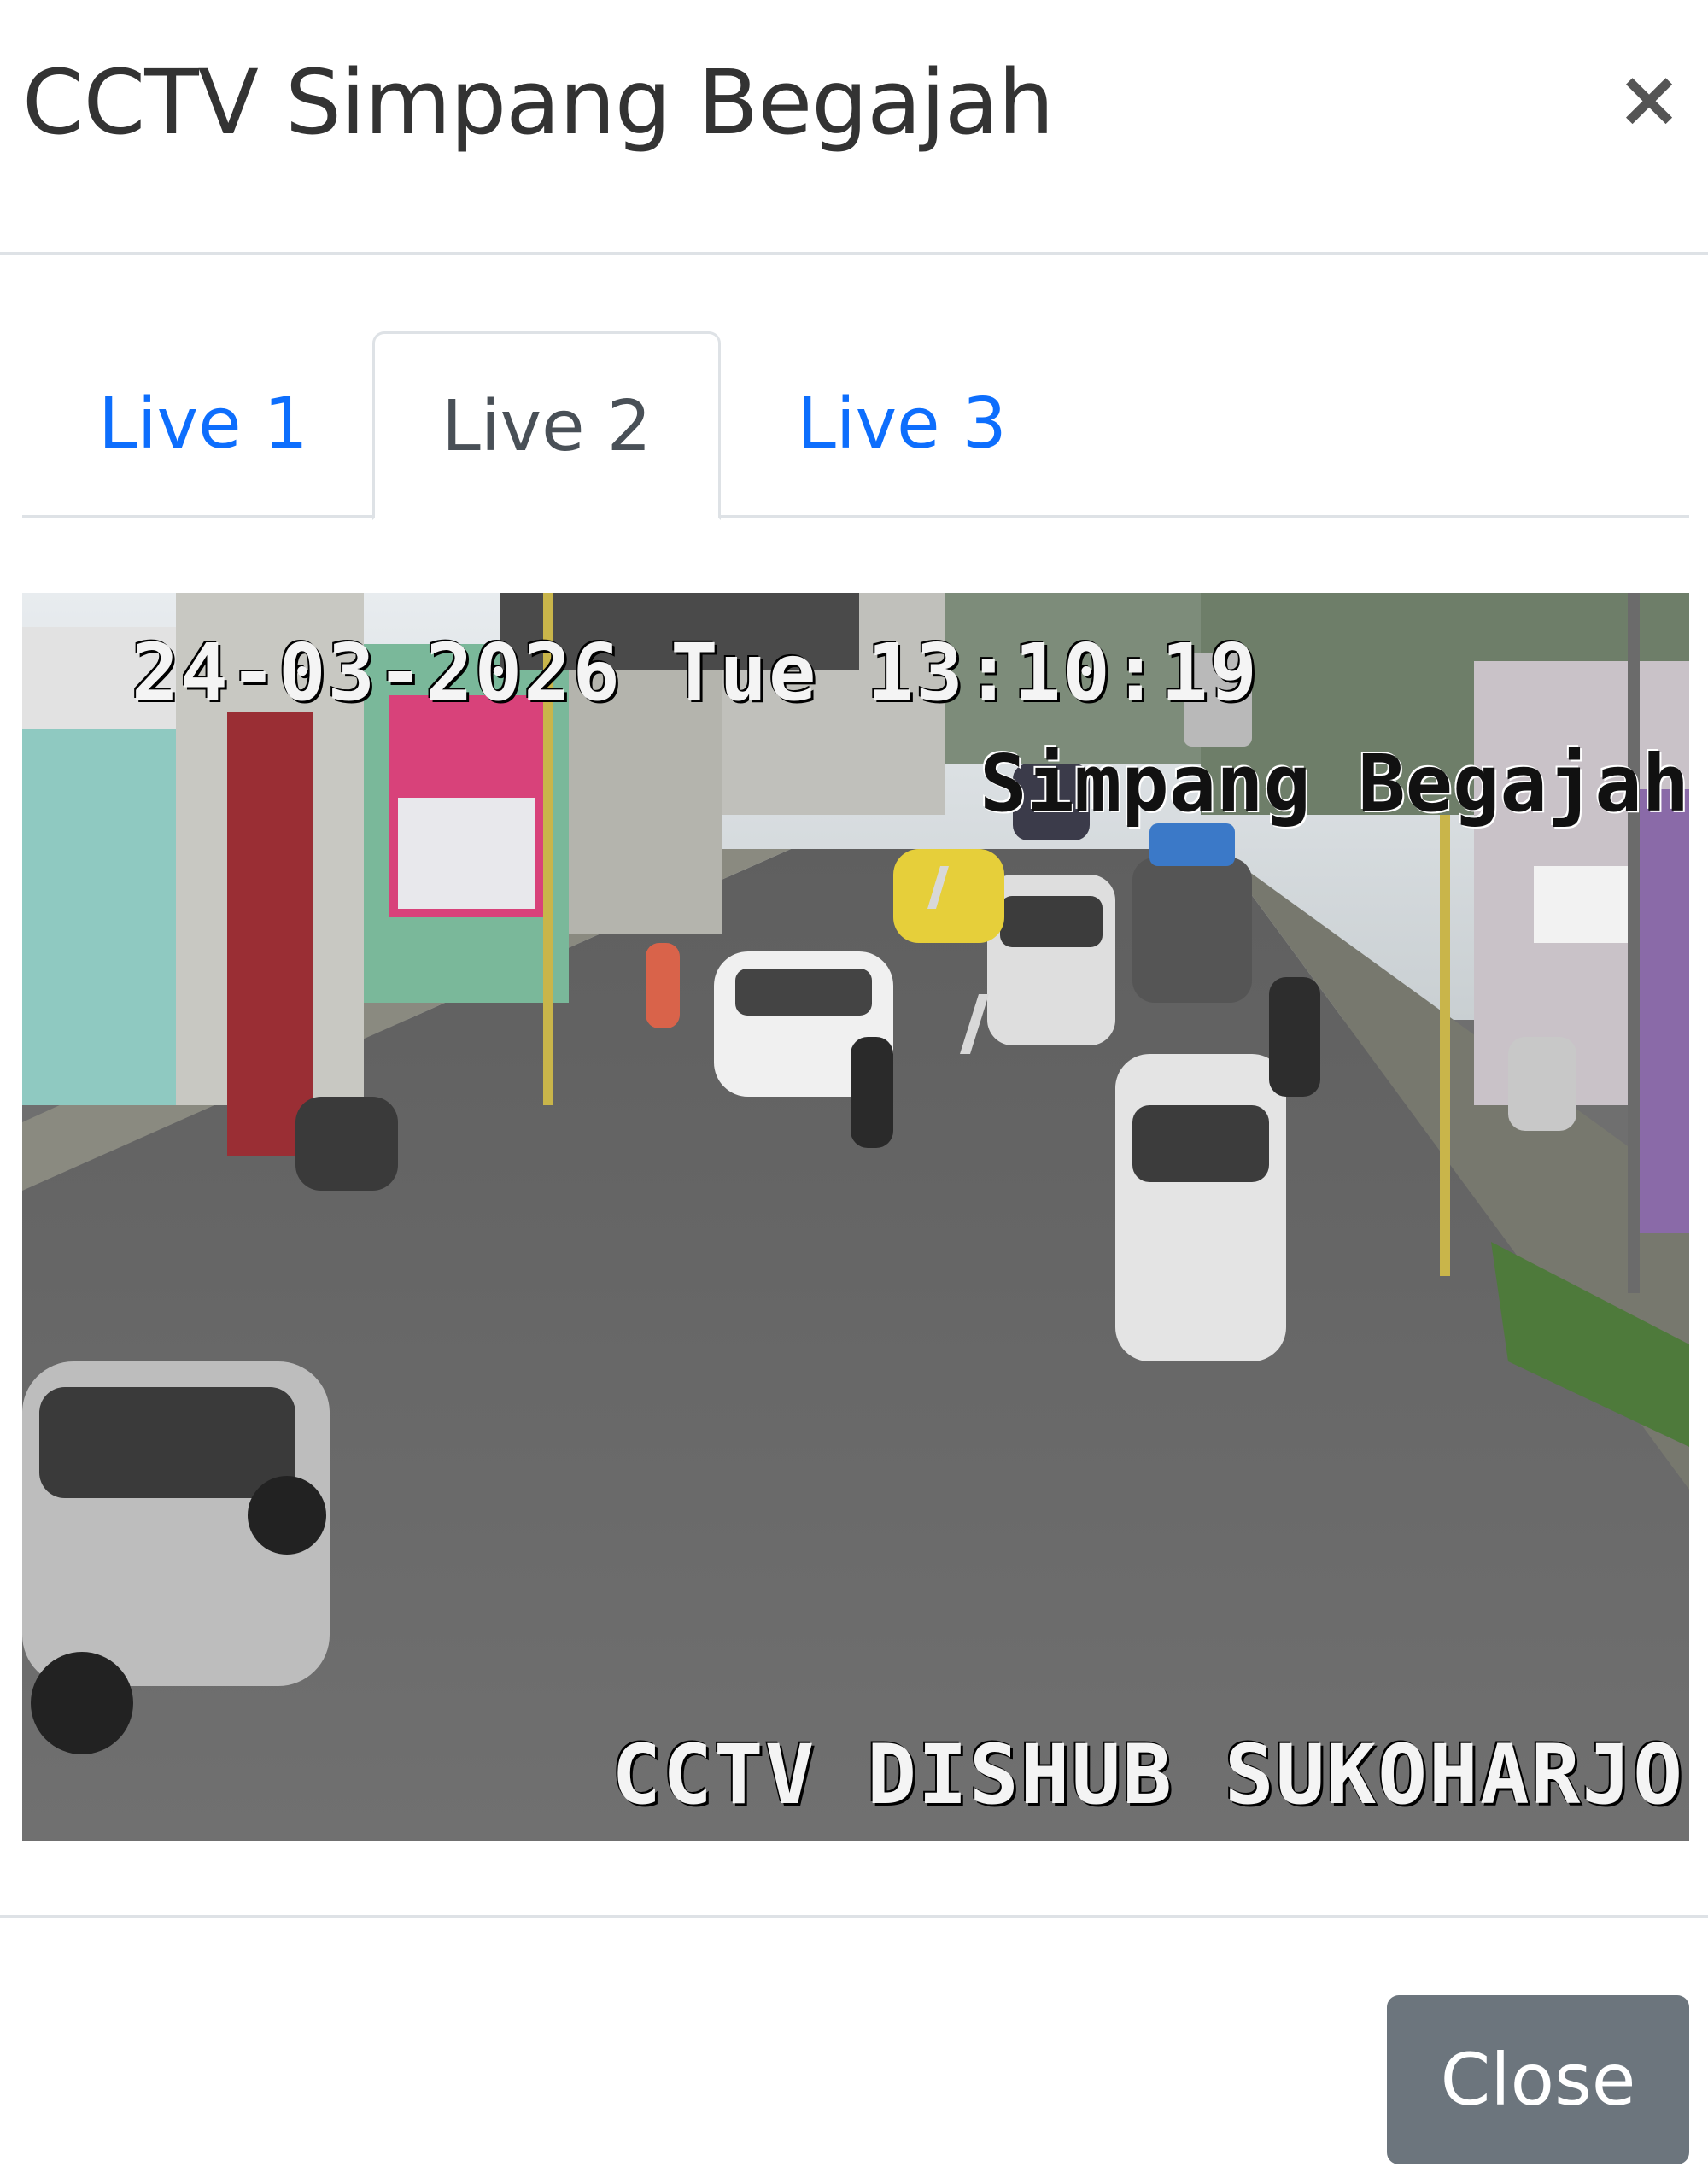 The height and width of the screenshot is (2184, 1708). What do you see at coordinates (546, 425) in the screenshot?
I see `tab-live-2: Live 2` at bounding box center [546, 425].